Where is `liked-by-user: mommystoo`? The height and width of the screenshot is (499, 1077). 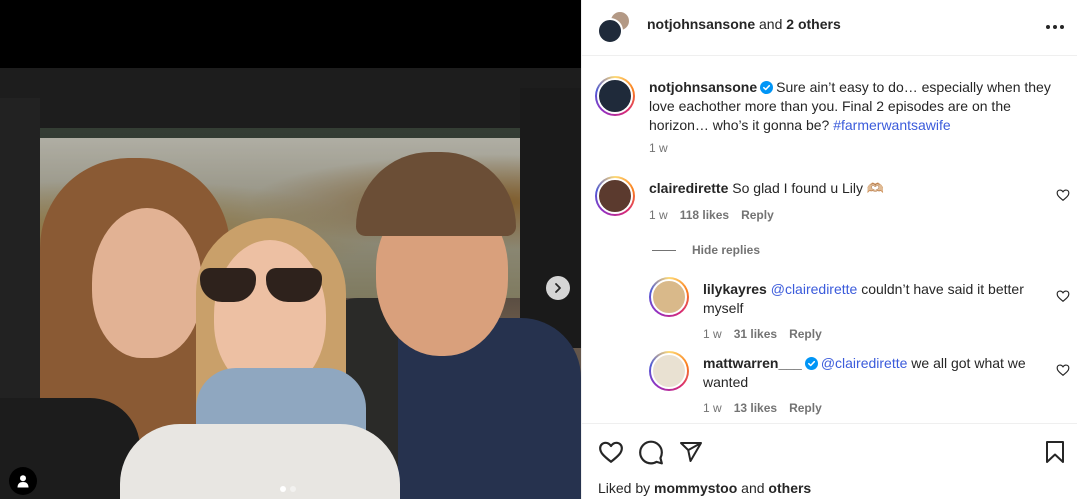
liked-by-user: mommystoo is located at coordinates (695, 488).